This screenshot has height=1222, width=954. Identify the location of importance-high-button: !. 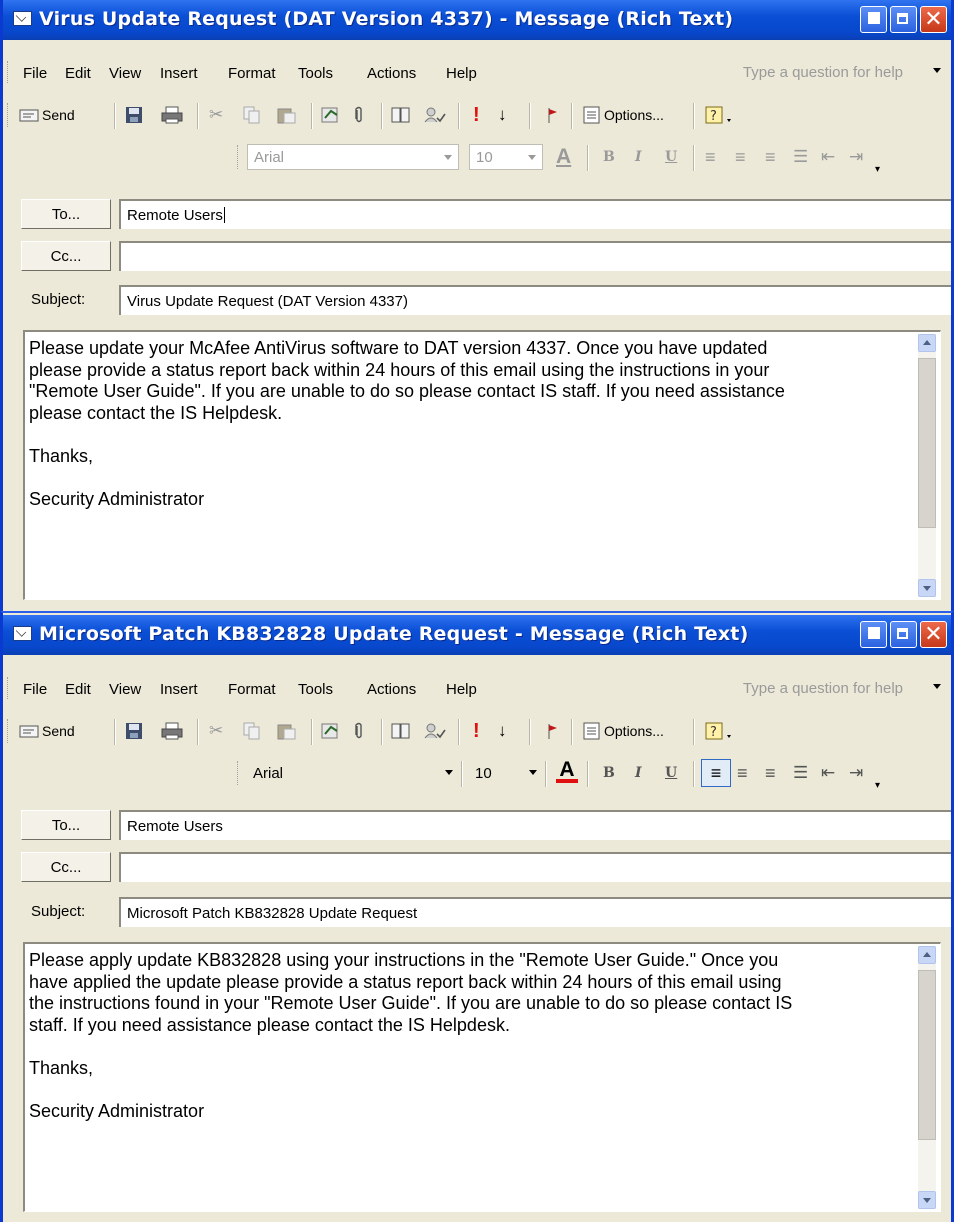
(476, 115).